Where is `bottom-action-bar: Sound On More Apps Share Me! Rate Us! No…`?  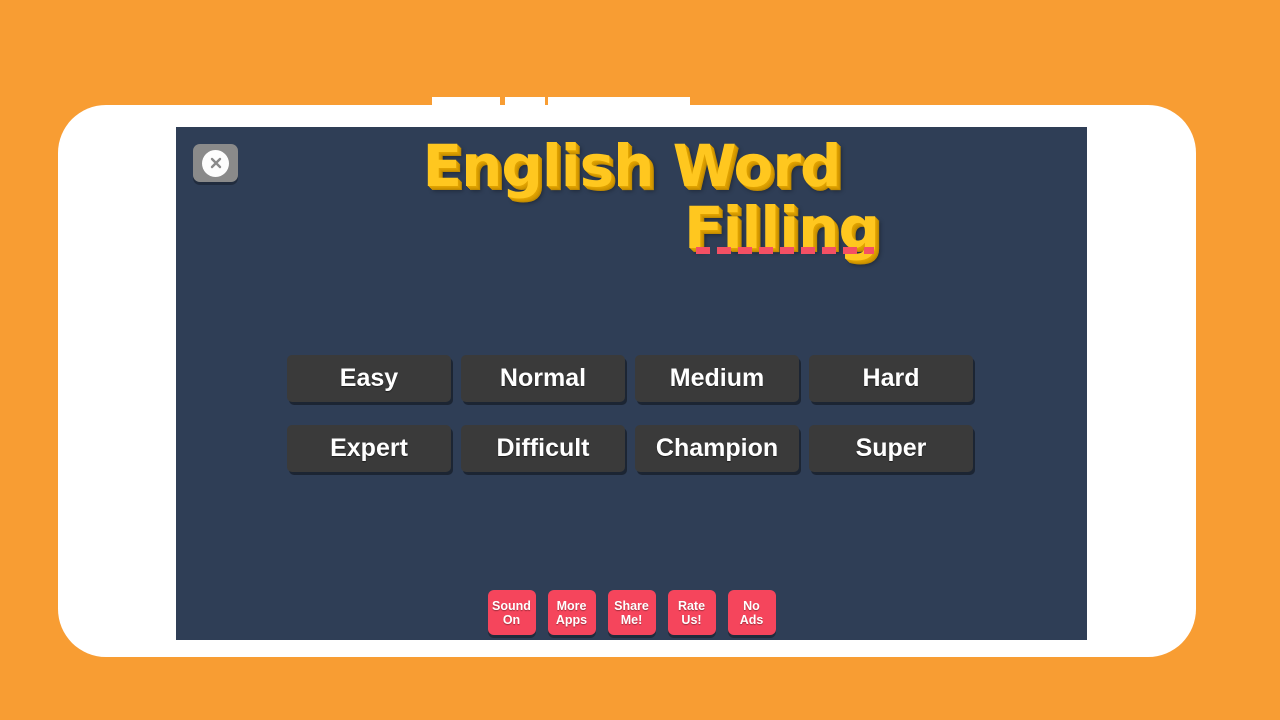 bottom-action-bar: Sound On More Apps Share Me! Rate Us! No… is located at coordinates (631, 612).